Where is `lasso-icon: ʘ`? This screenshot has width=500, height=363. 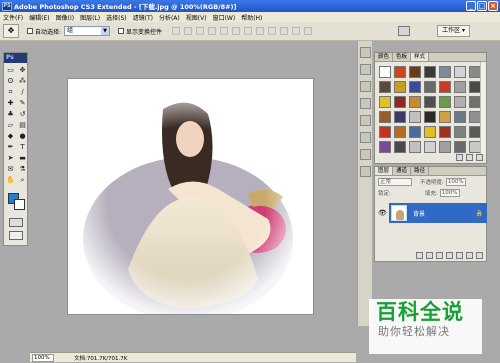 lasso-icon: ʘ is located at coordinates (10, 81).